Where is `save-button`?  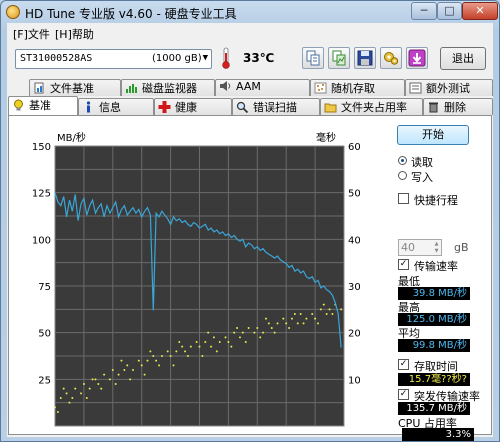 save-button is located at coordinates (365, 58).